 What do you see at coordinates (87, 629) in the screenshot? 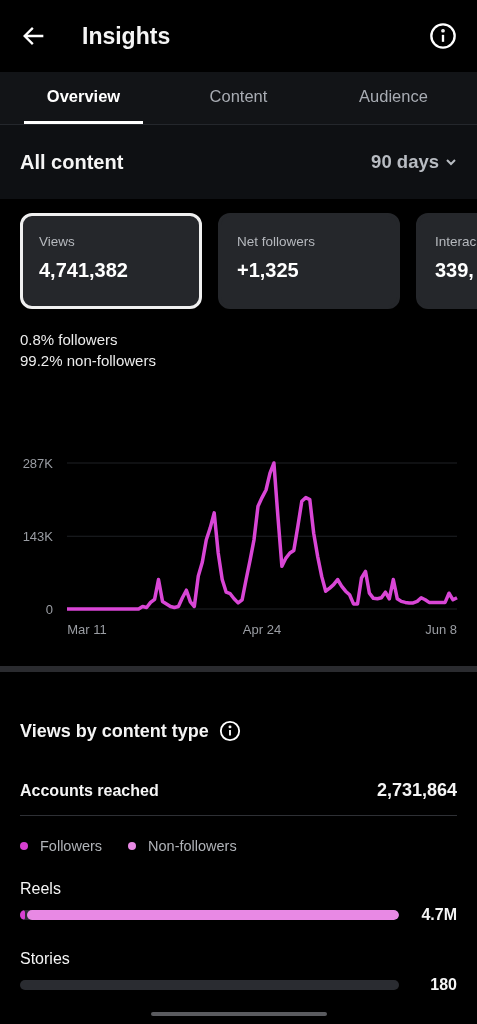
I see `axis-label: Mar 11` at bounding box center [87, 629].